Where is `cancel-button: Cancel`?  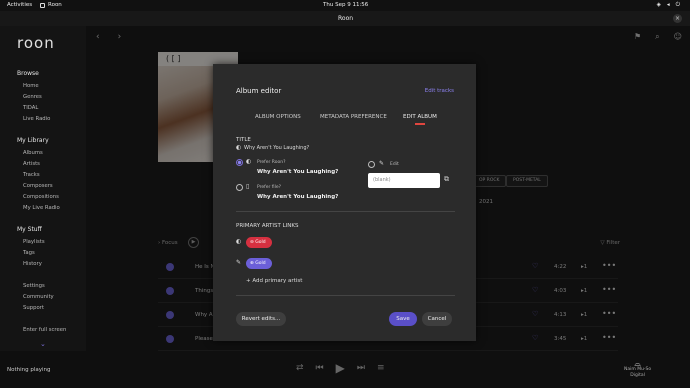
cancel-button: Cancel is located at coordinates (437, 319).